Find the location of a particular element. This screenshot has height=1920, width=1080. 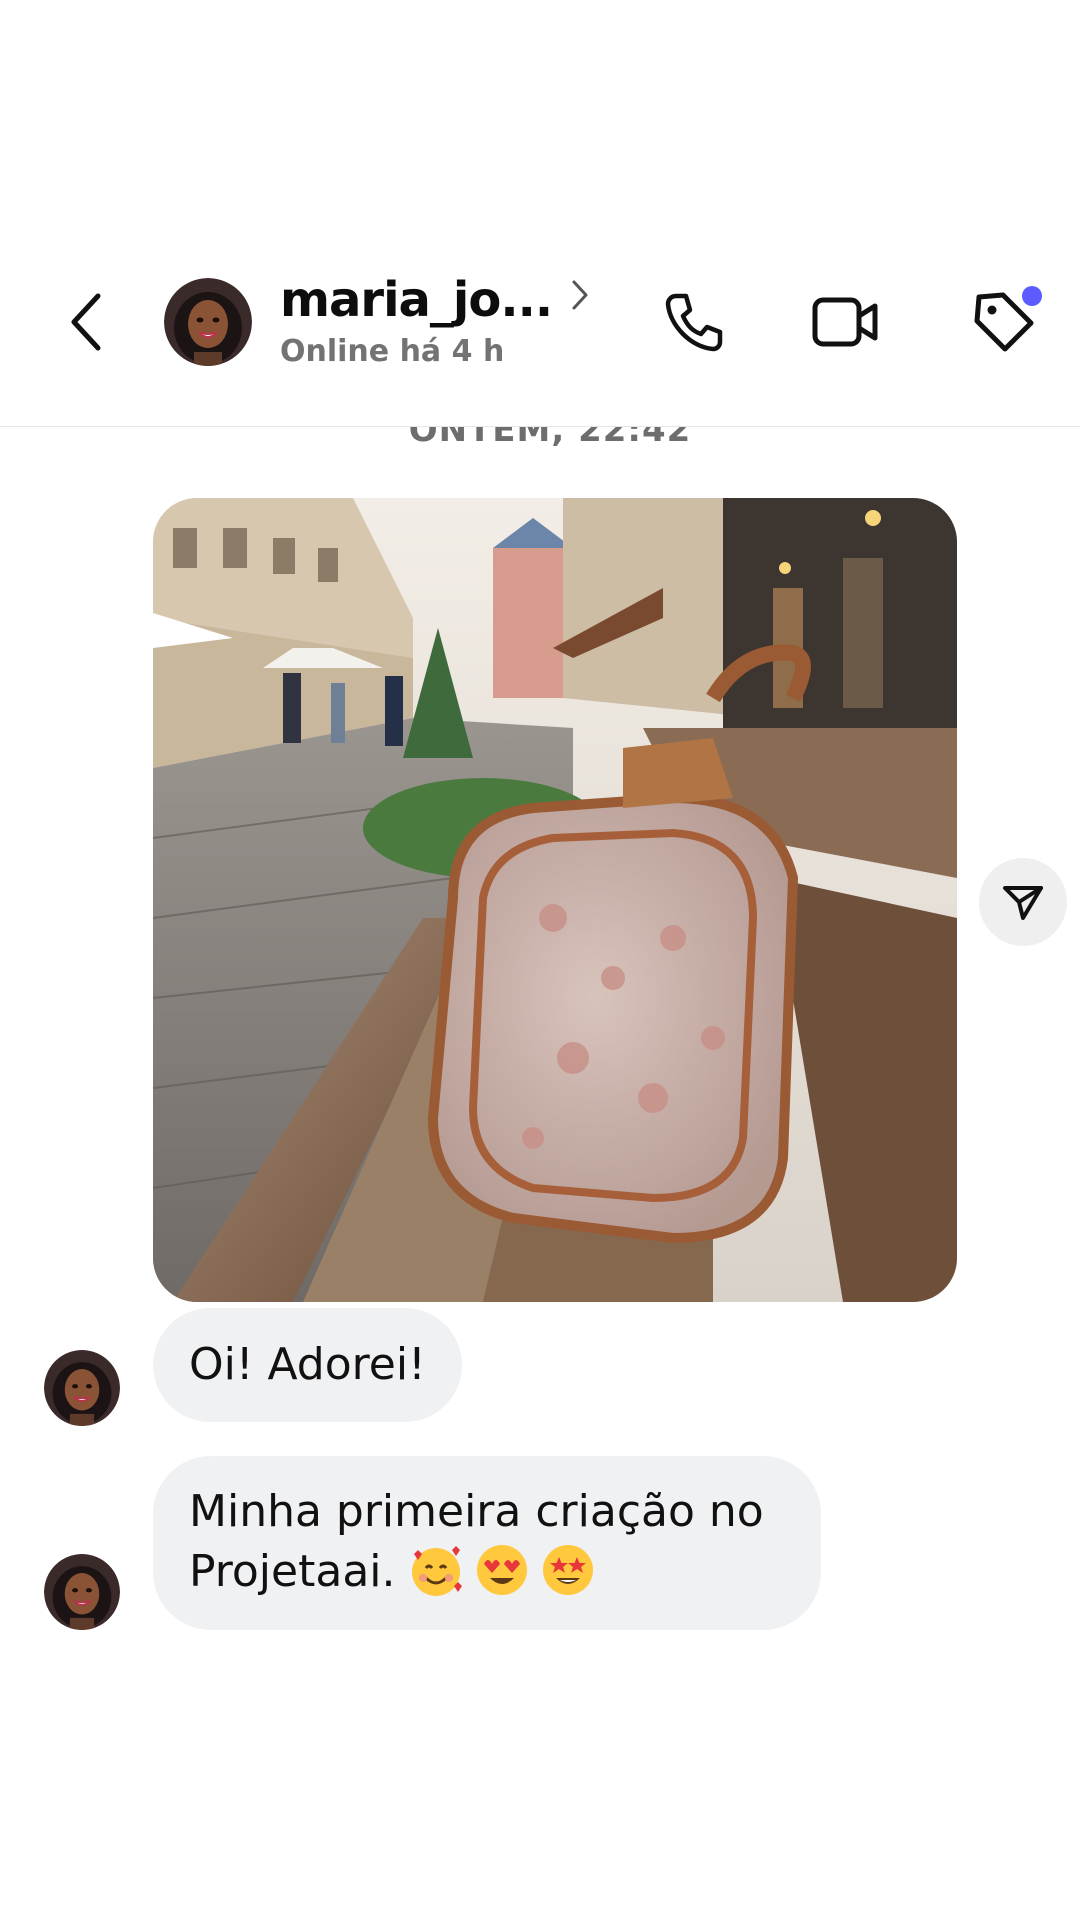

heart-eyes-icon is located at coordinates (502, 1570).